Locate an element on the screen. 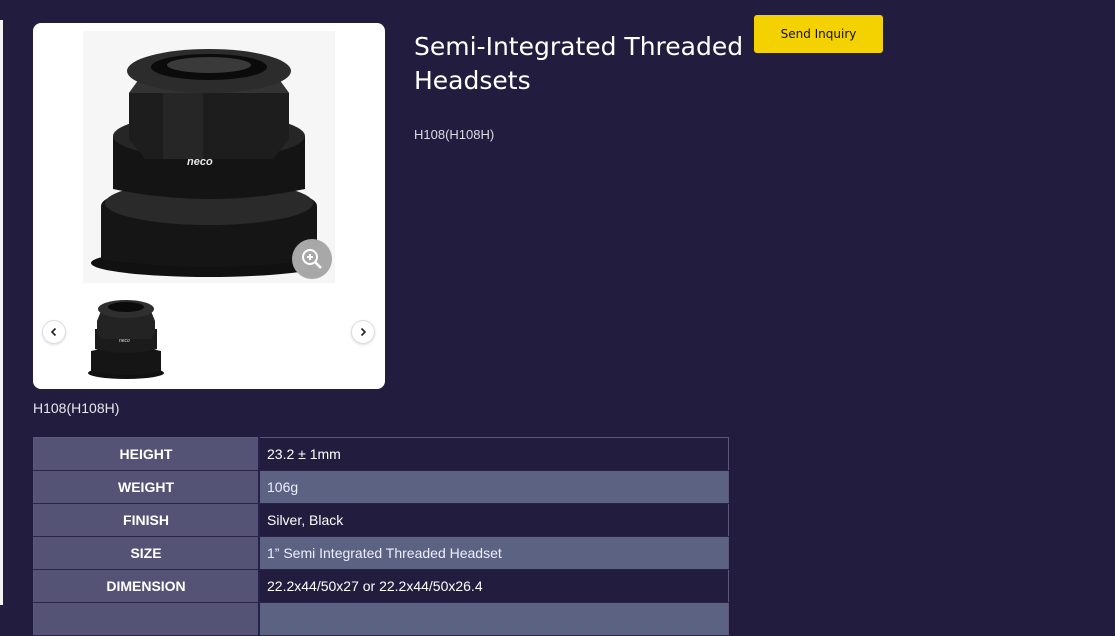 This screenshot has width=1115, height=636. spec-value: 1” Semi Integrated Threaded Headset is located at coordinates (494, 553).